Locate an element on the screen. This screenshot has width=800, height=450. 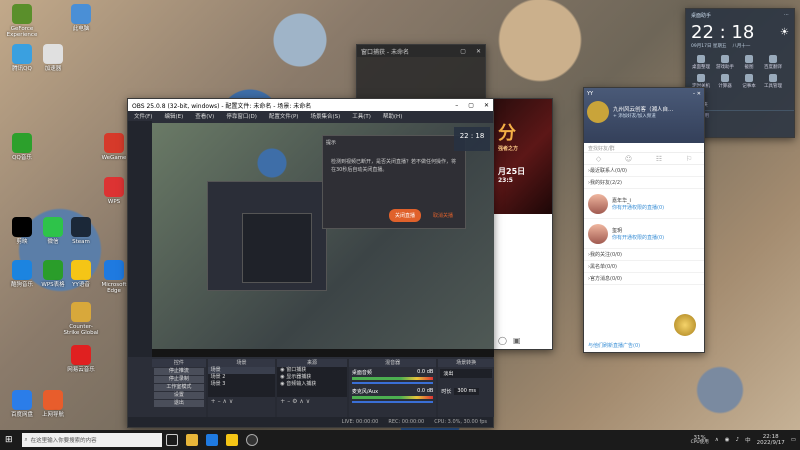
close-live-button: 关闭直播 is located at coordinates (404, 215).